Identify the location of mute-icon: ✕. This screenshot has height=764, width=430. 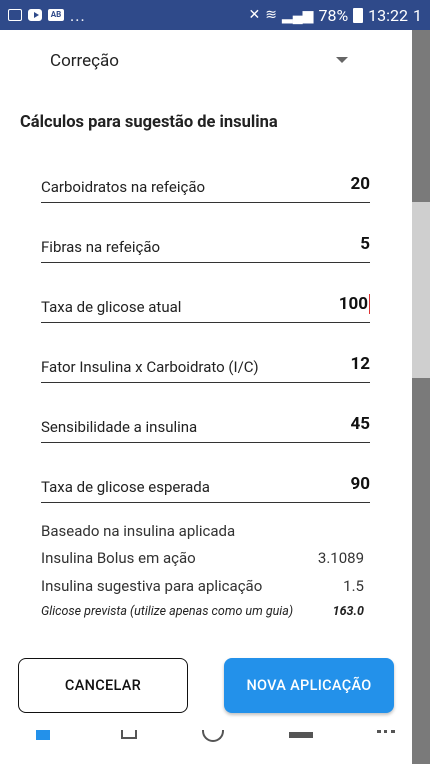
(254, 15).